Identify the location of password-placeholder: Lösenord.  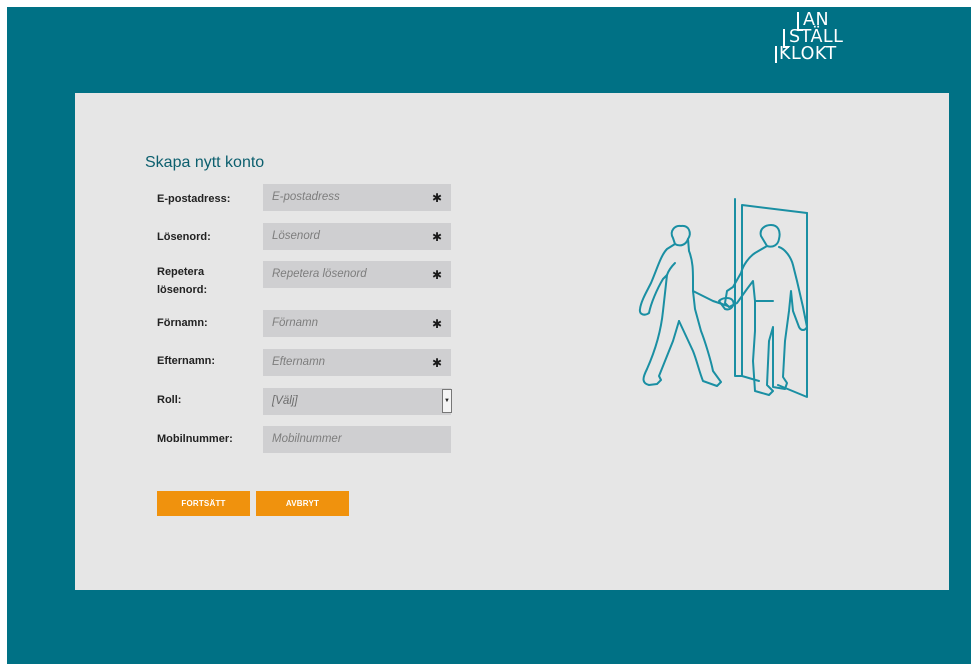
(296, 236).